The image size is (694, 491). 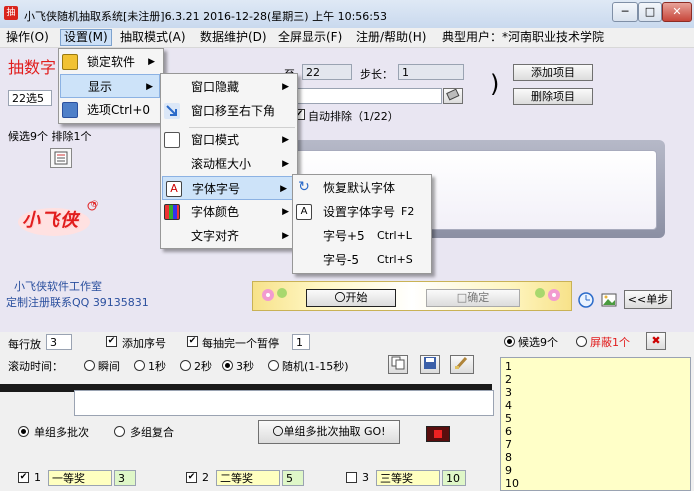 I want to click on confirm-button: □确定, so click(x=473, y=298).